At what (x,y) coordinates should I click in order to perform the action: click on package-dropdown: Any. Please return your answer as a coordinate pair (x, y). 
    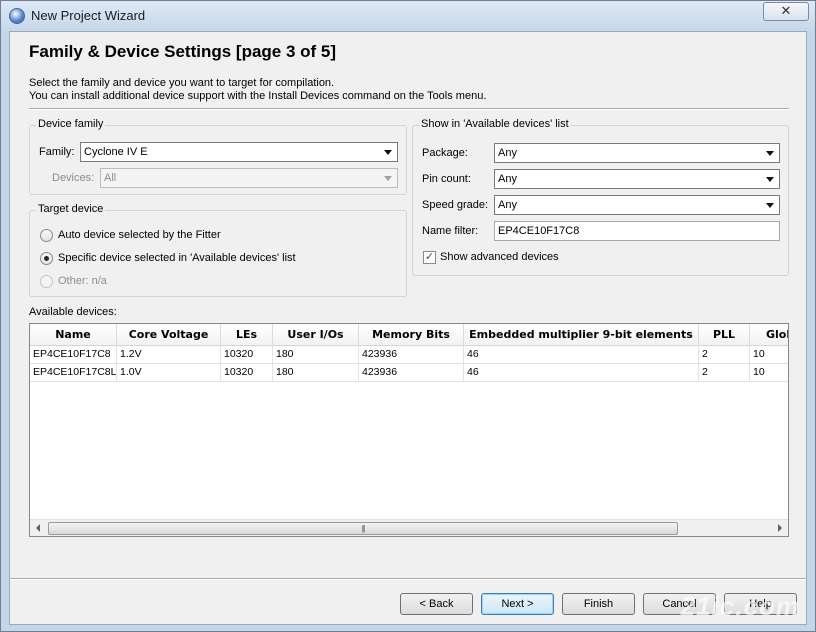
    Looking at the image, I should click on (637, 153).